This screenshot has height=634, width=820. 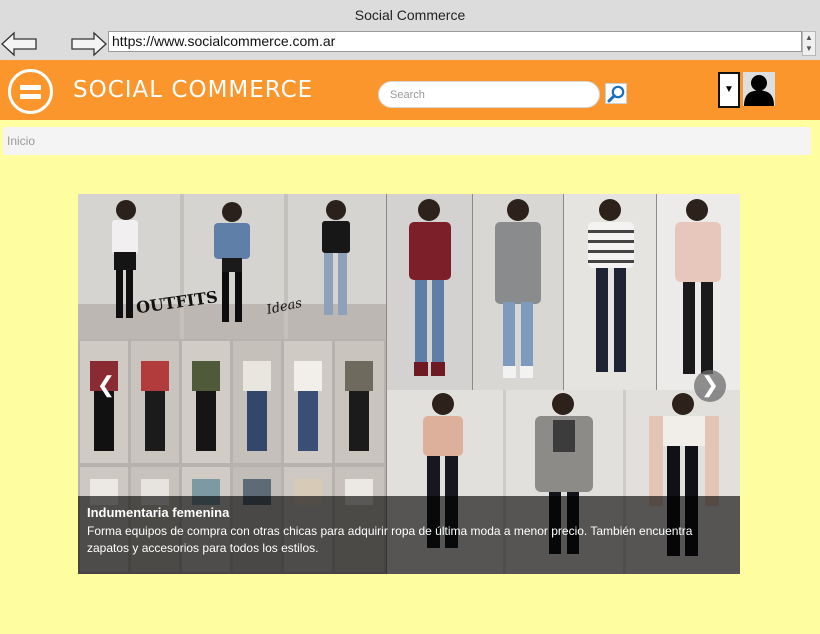 I want to click on menu-bar-bottom, so click(x=30, y=96).